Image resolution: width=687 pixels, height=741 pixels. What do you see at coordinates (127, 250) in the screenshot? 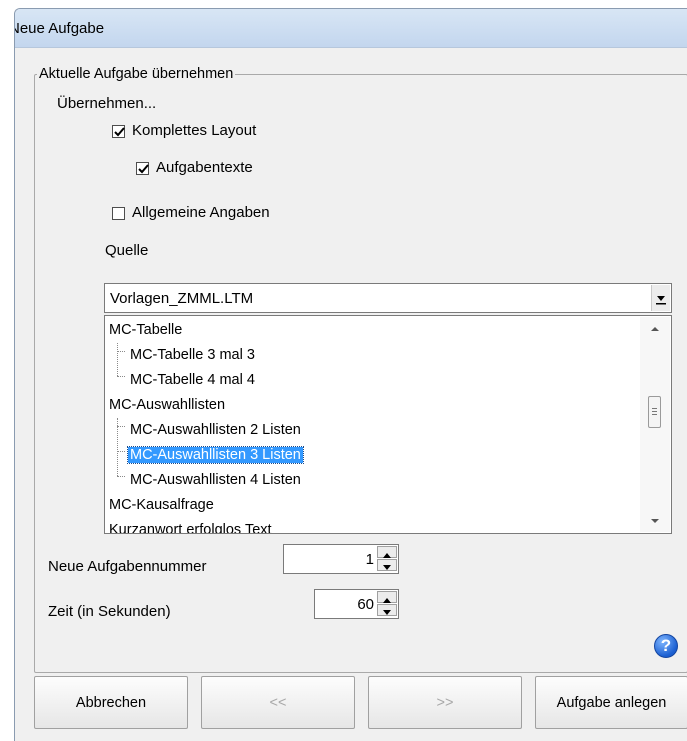
I see `source-label: Quelle` at bounding box center [127, 250].